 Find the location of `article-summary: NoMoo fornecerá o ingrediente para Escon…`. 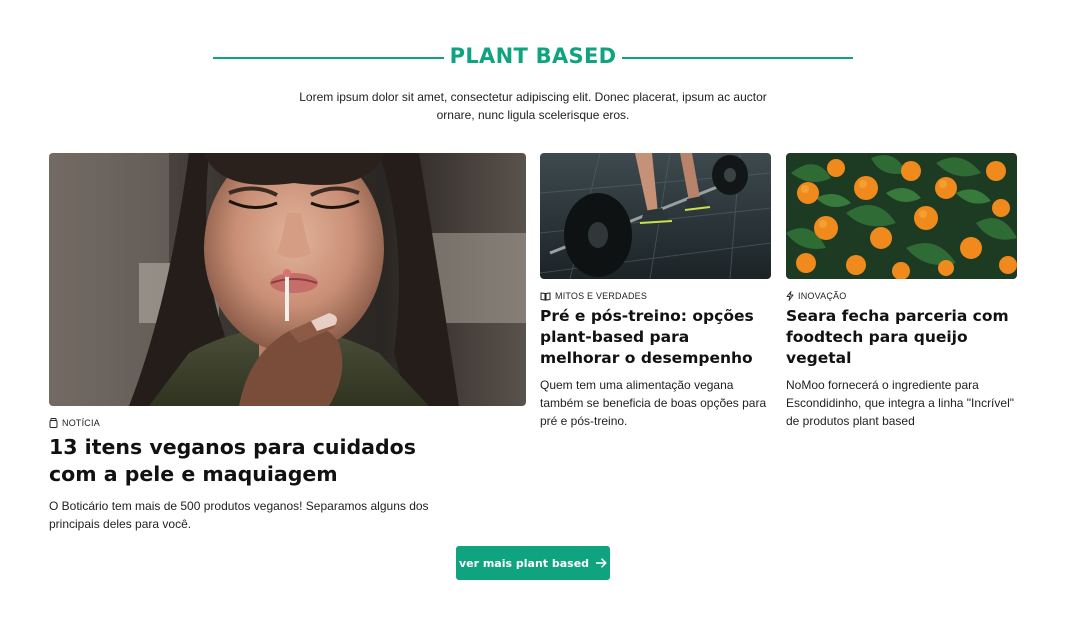

article-summary: NoMoo fornecerá o ingrediente para Escon… is located at coordinates (900, 403).